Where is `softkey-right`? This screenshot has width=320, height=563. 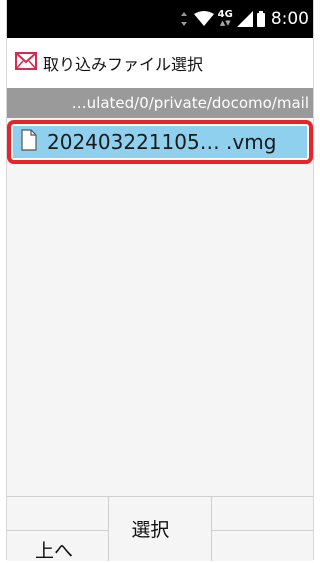
softkey-right is located at coordinates (262, 529).